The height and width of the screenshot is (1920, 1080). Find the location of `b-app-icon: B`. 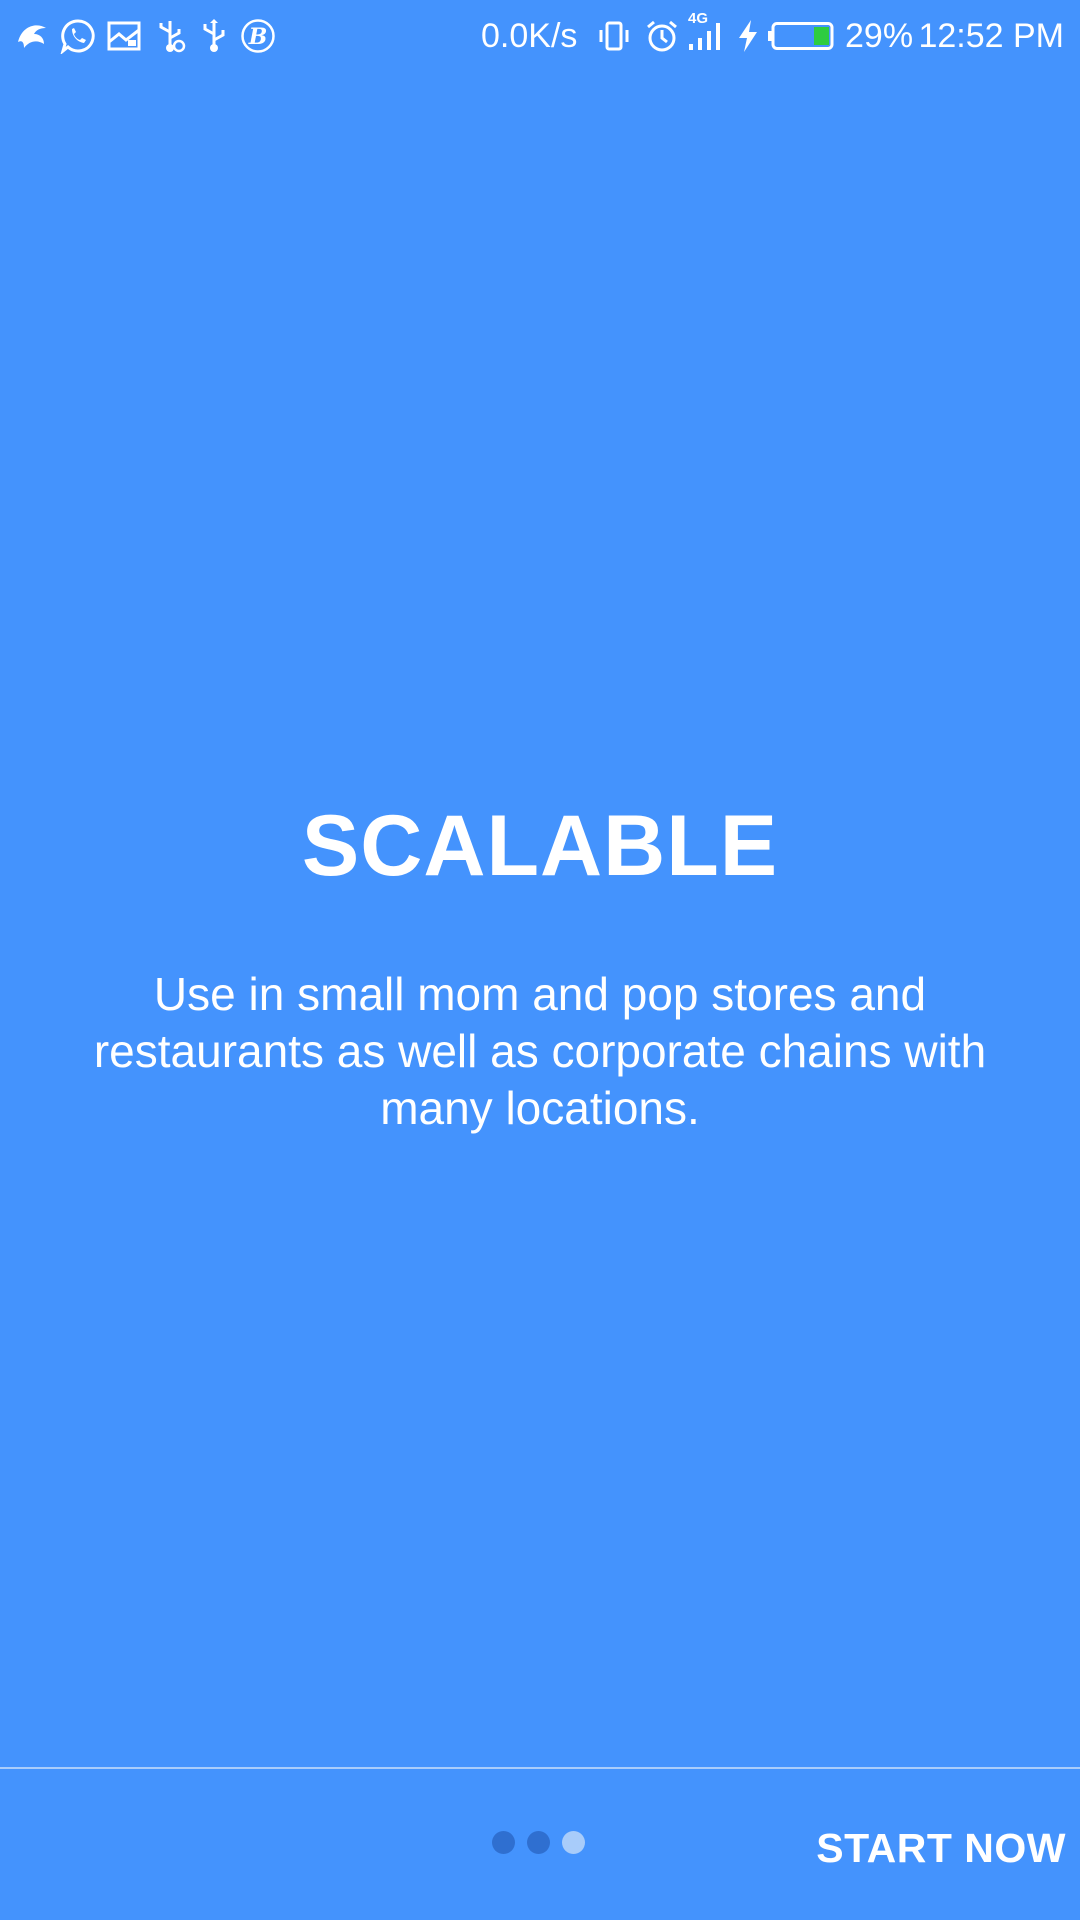

b-app-icon: B is located at coordinates (258, 36).